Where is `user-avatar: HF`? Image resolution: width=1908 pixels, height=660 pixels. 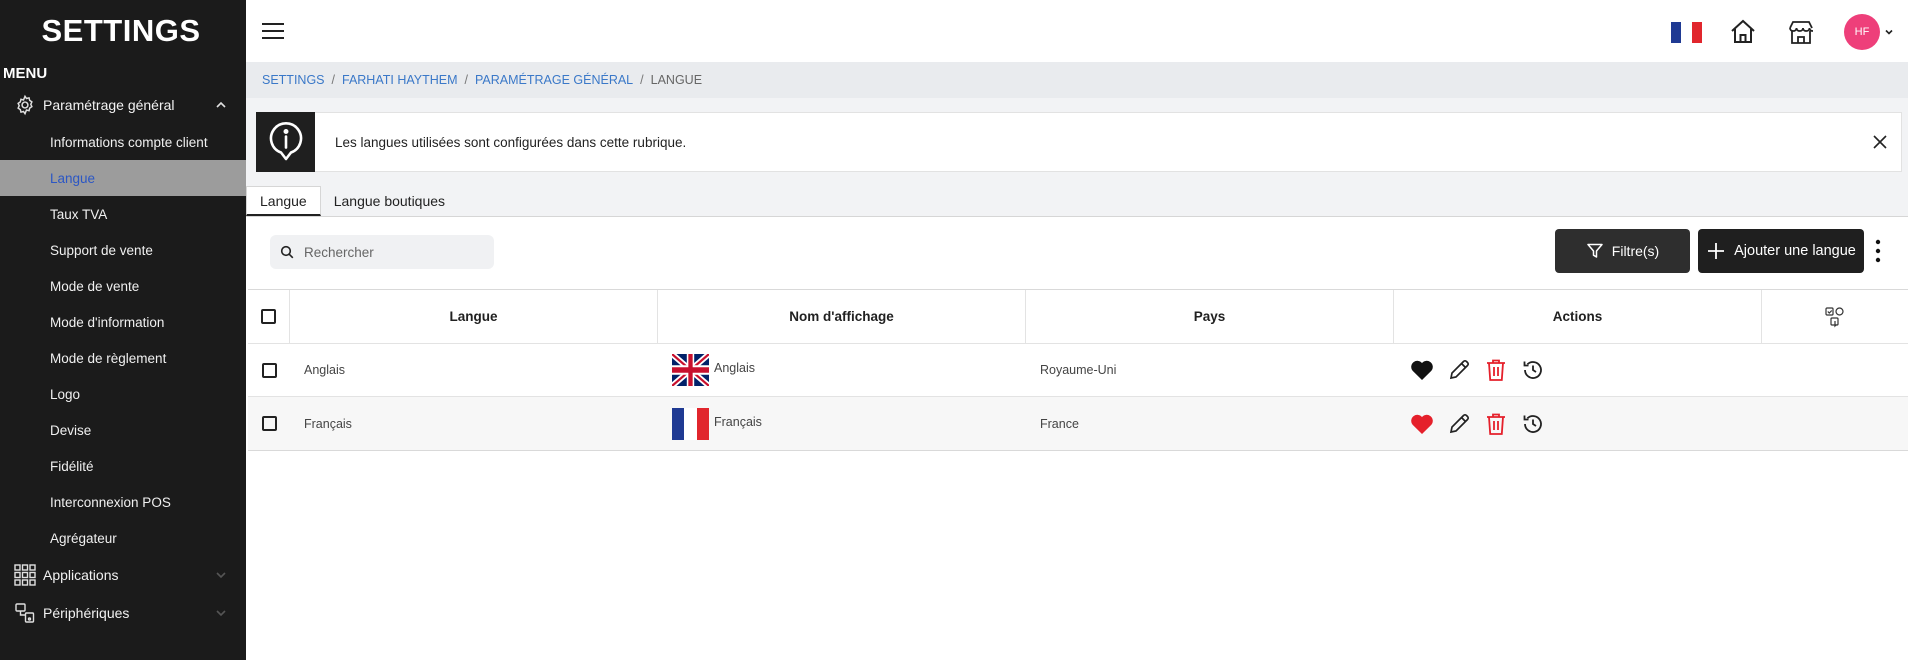 user-avatar: HF is located at coordinates (1862, 32).